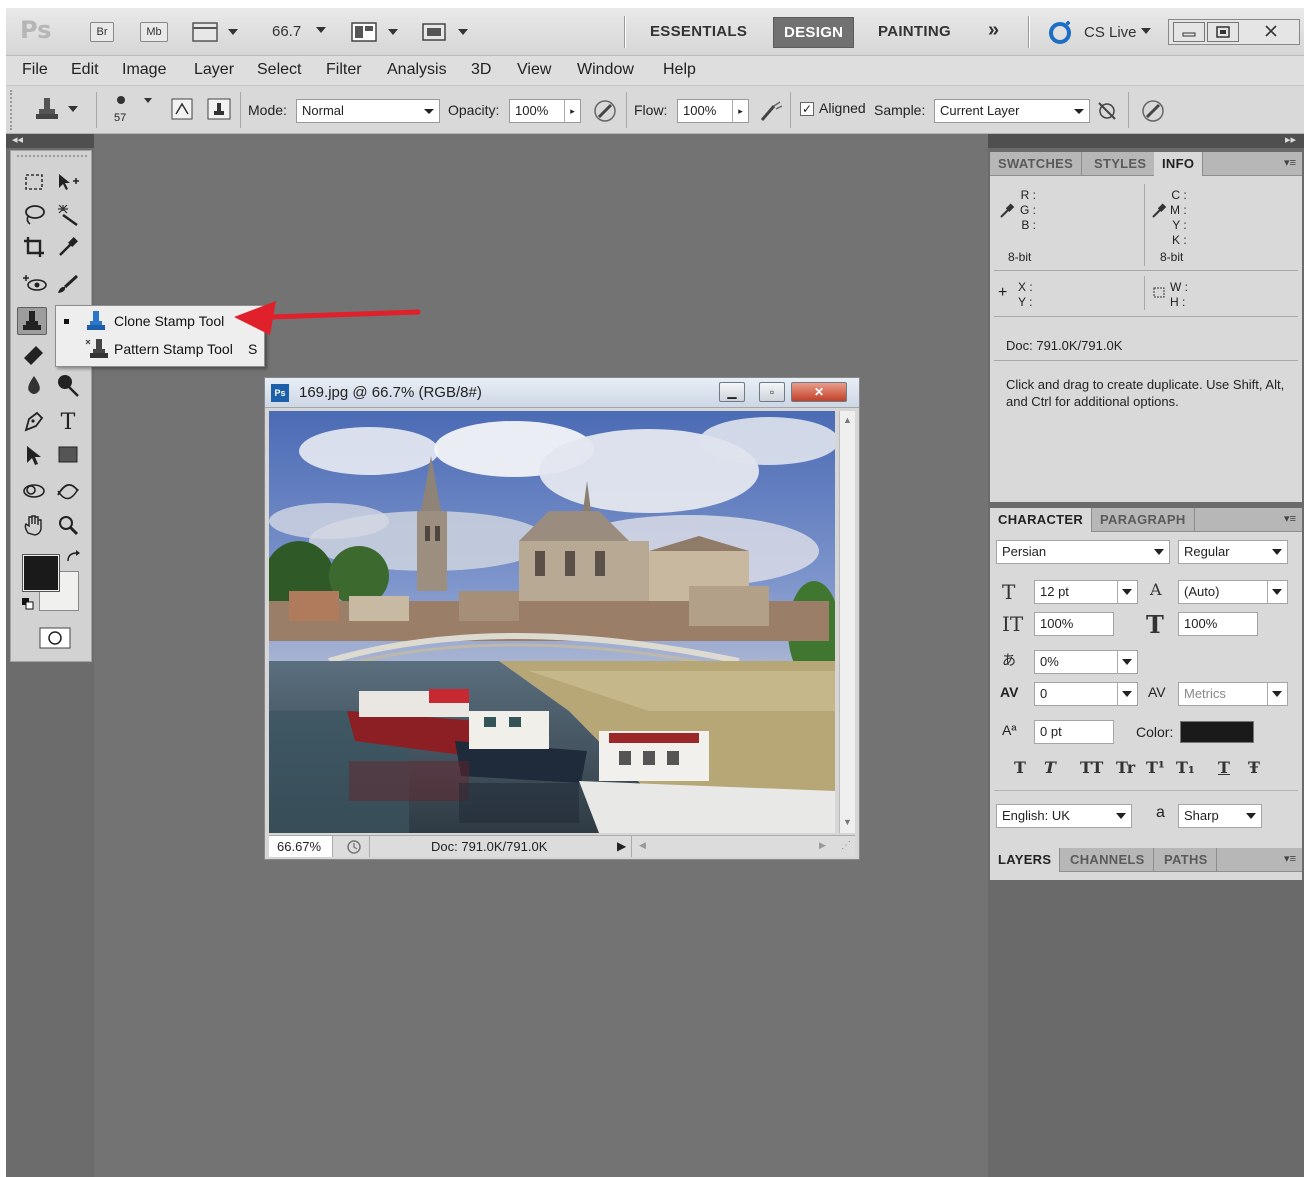 Image resolution: width=1307 pixels, height=1177 pixels. Describe the element at coordinates (1086, 592) in the screenshot. I see `font-size-field: 12 pt` at that location.